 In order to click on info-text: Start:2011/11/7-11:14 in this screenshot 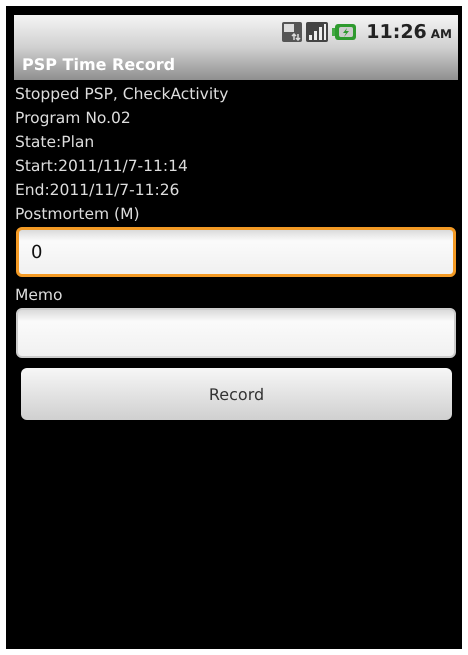, I will do `click(102, 166)`.